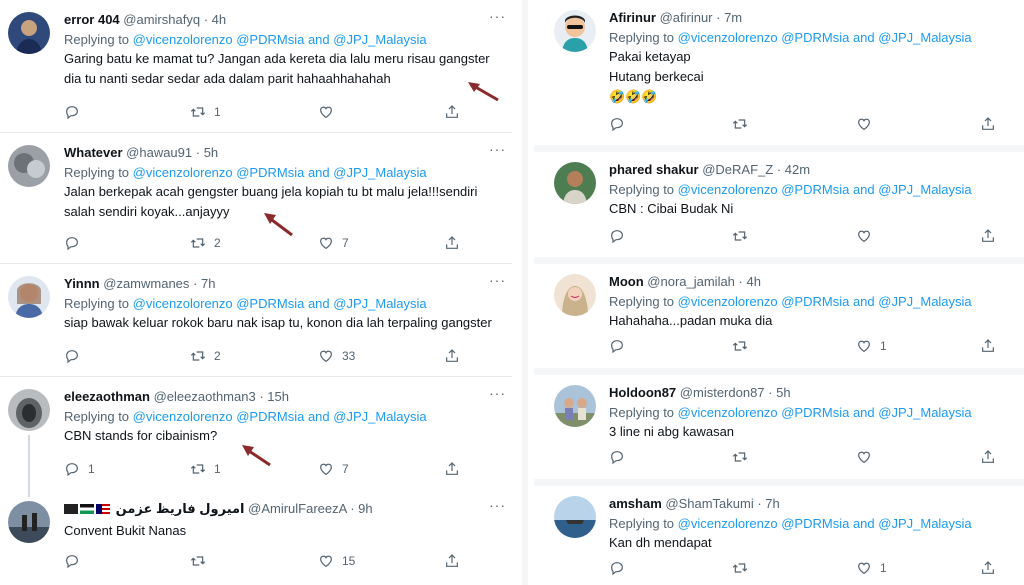 This screenshot has width=1024, height=585. I want to click on timestamp: · 9h, so click(361, 508).